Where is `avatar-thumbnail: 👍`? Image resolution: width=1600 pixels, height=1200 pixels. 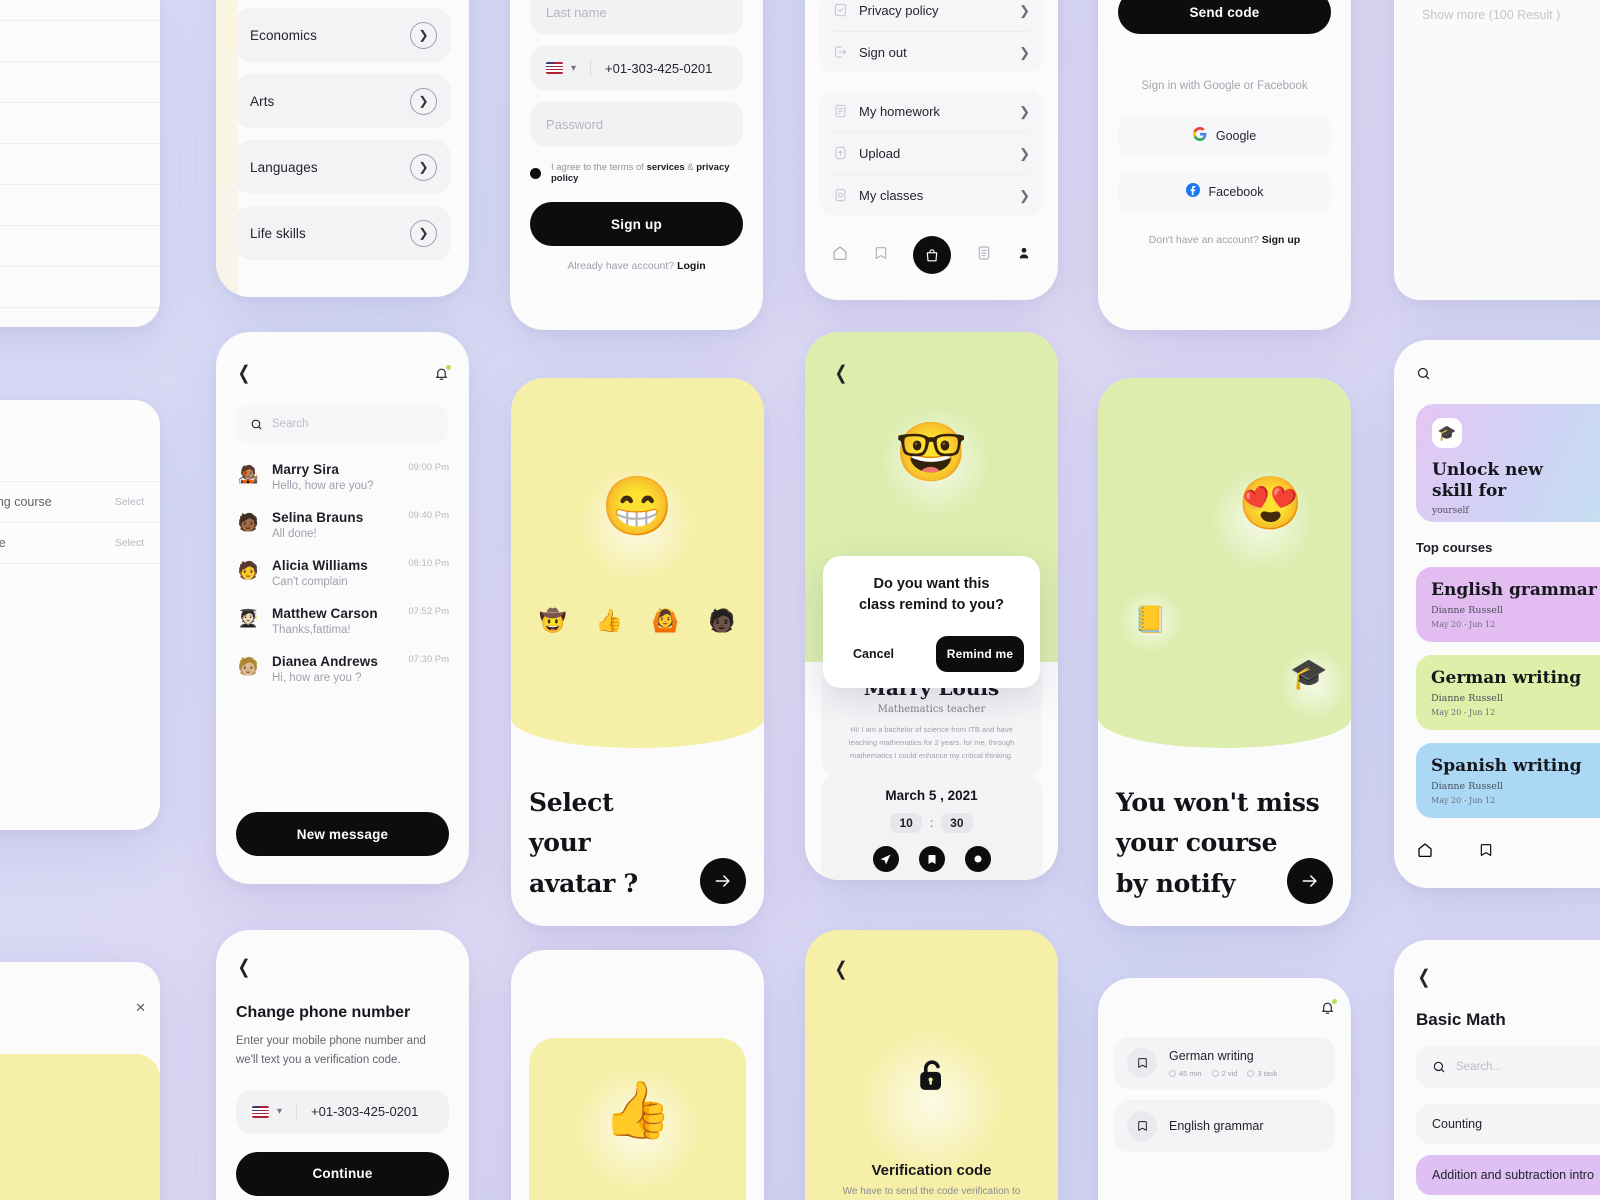 avatar-thumbnail: 👍 is located at coordinates (609, 621).